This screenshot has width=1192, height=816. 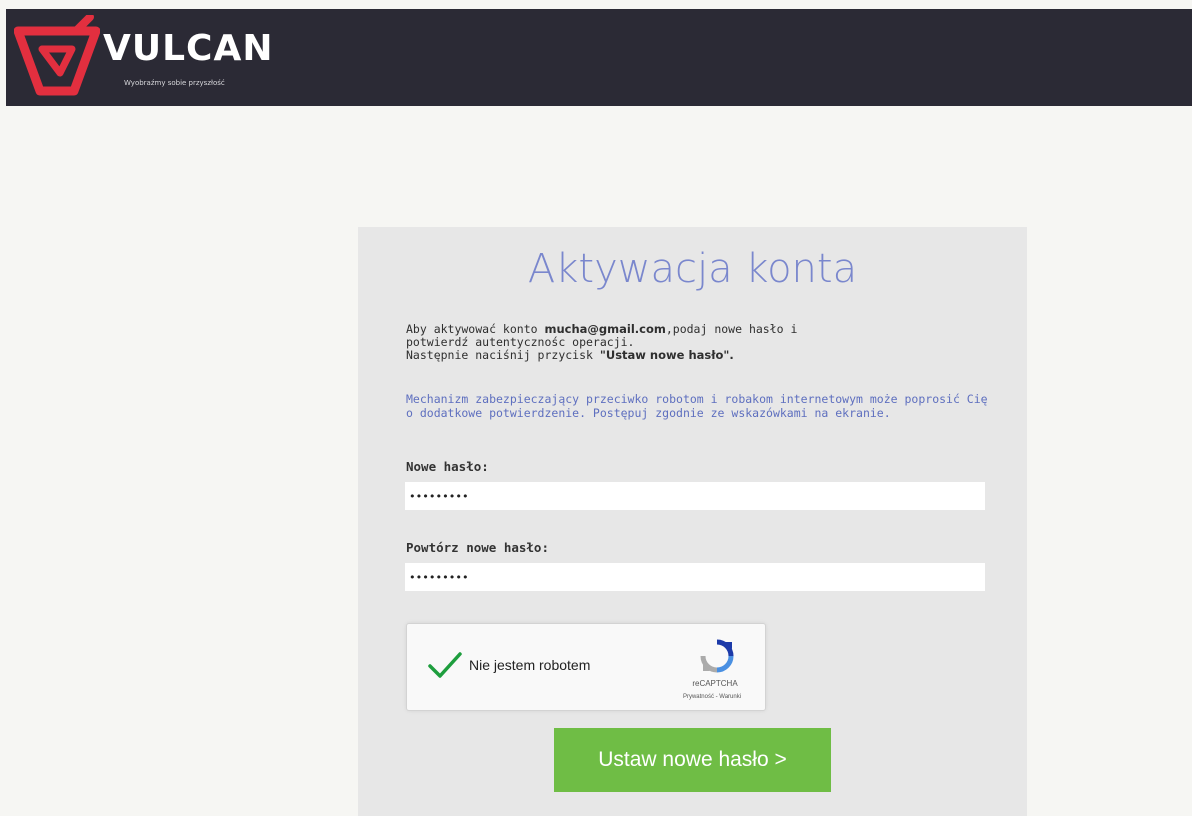 I want to click on new-password-label: Nowe hasło:, so click(x=447, y=466).